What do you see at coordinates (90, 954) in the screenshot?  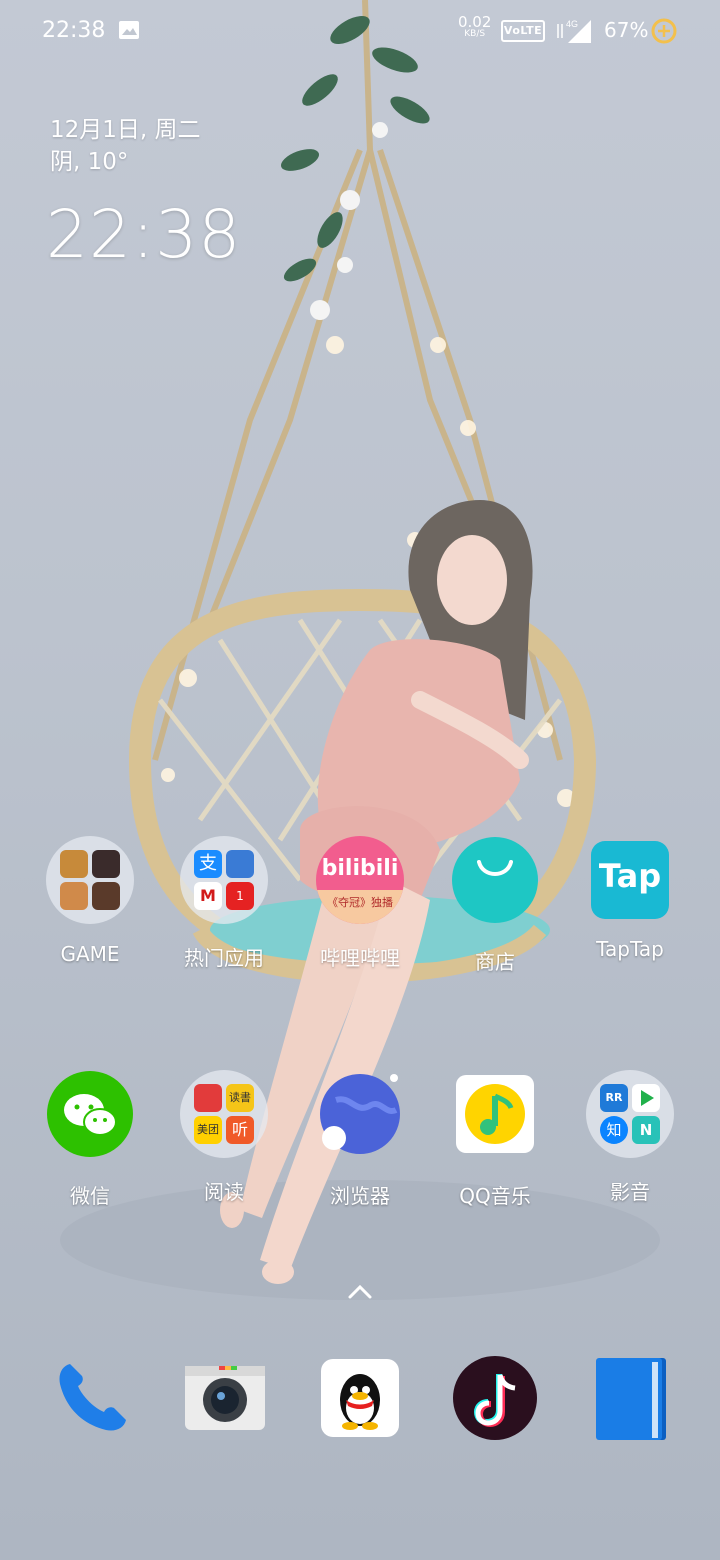 I see `app-label: GAME` at bounding box center [90, 954].